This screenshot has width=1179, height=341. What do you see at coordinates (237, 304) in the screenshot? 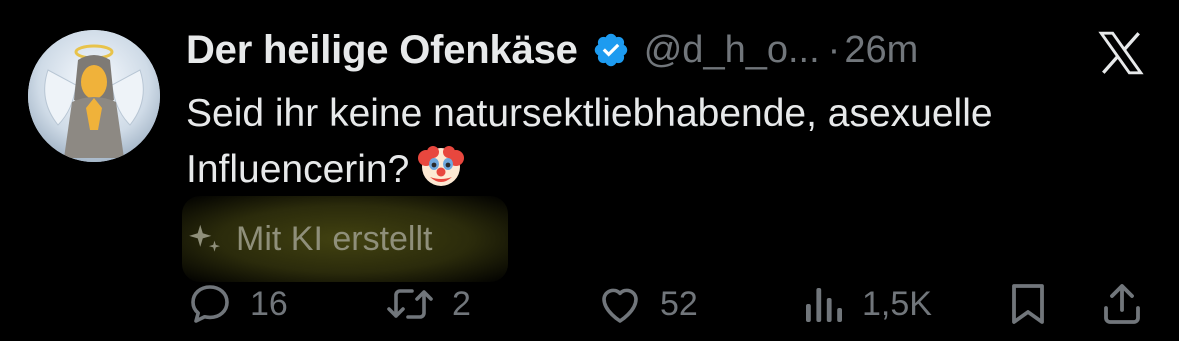
I see `reply-button: 16` at bounding box center [237, 304].